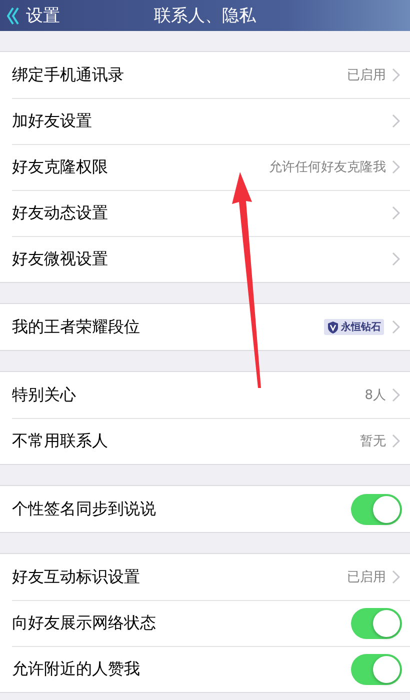  I want to click on settings-row: 好友微视设置, so click(205, 259).